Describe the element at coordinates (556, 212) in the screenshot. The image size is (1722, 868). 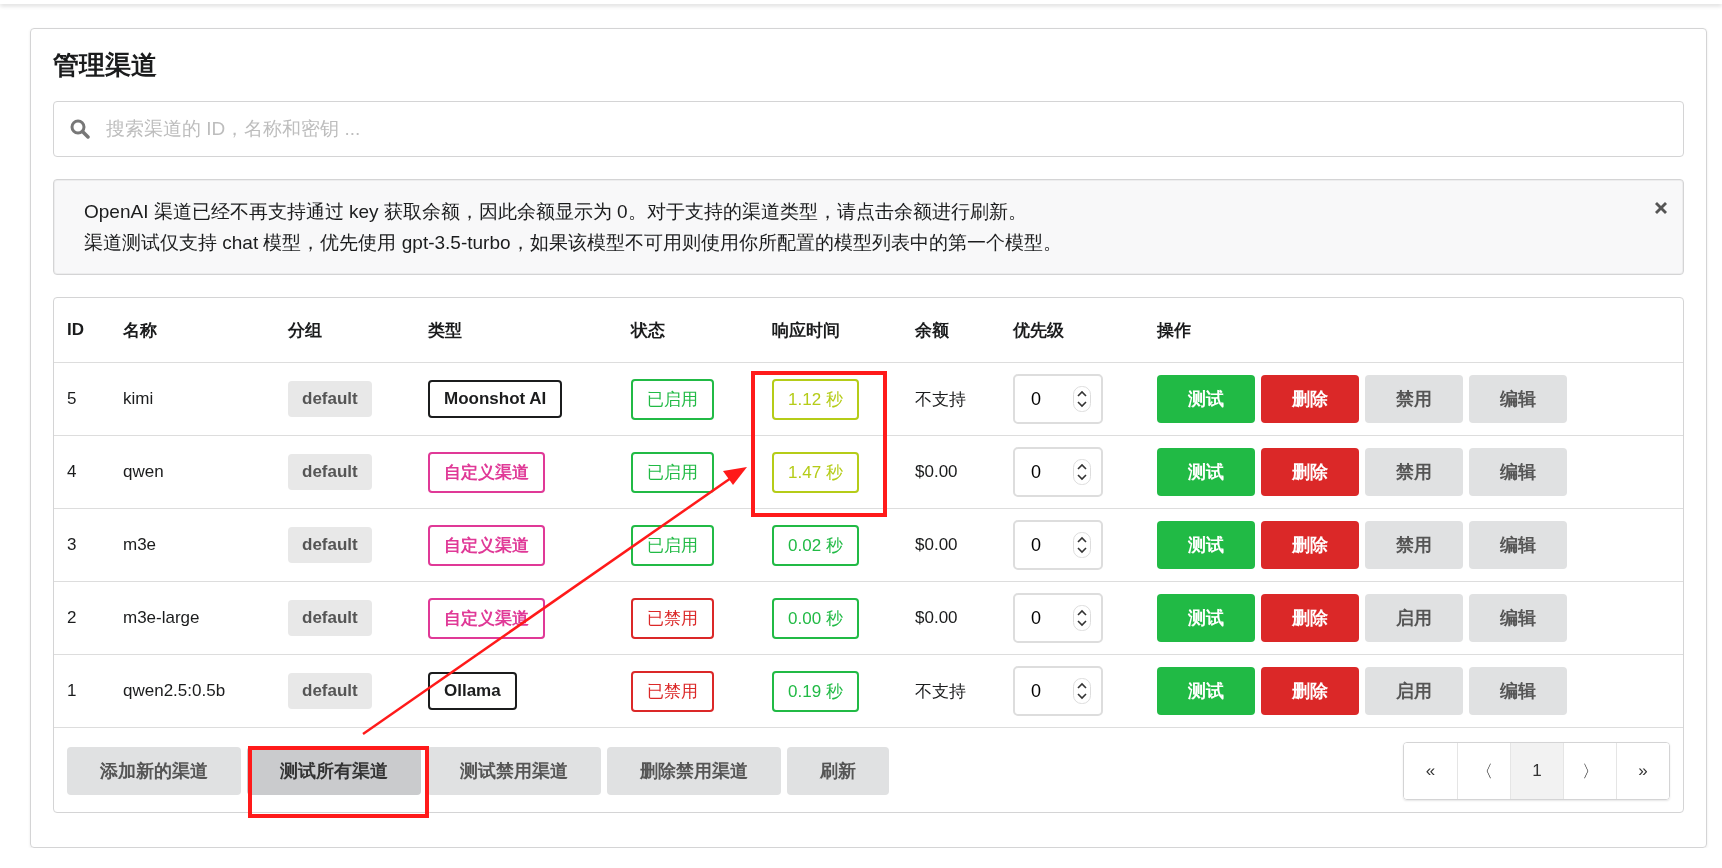
I see `message-text: OpenAI 渠道已经不再支持通过 key 获取余额，因此余额显示为 0。对于支持的渠道类型，请点击余额进行刷新。` at that location.